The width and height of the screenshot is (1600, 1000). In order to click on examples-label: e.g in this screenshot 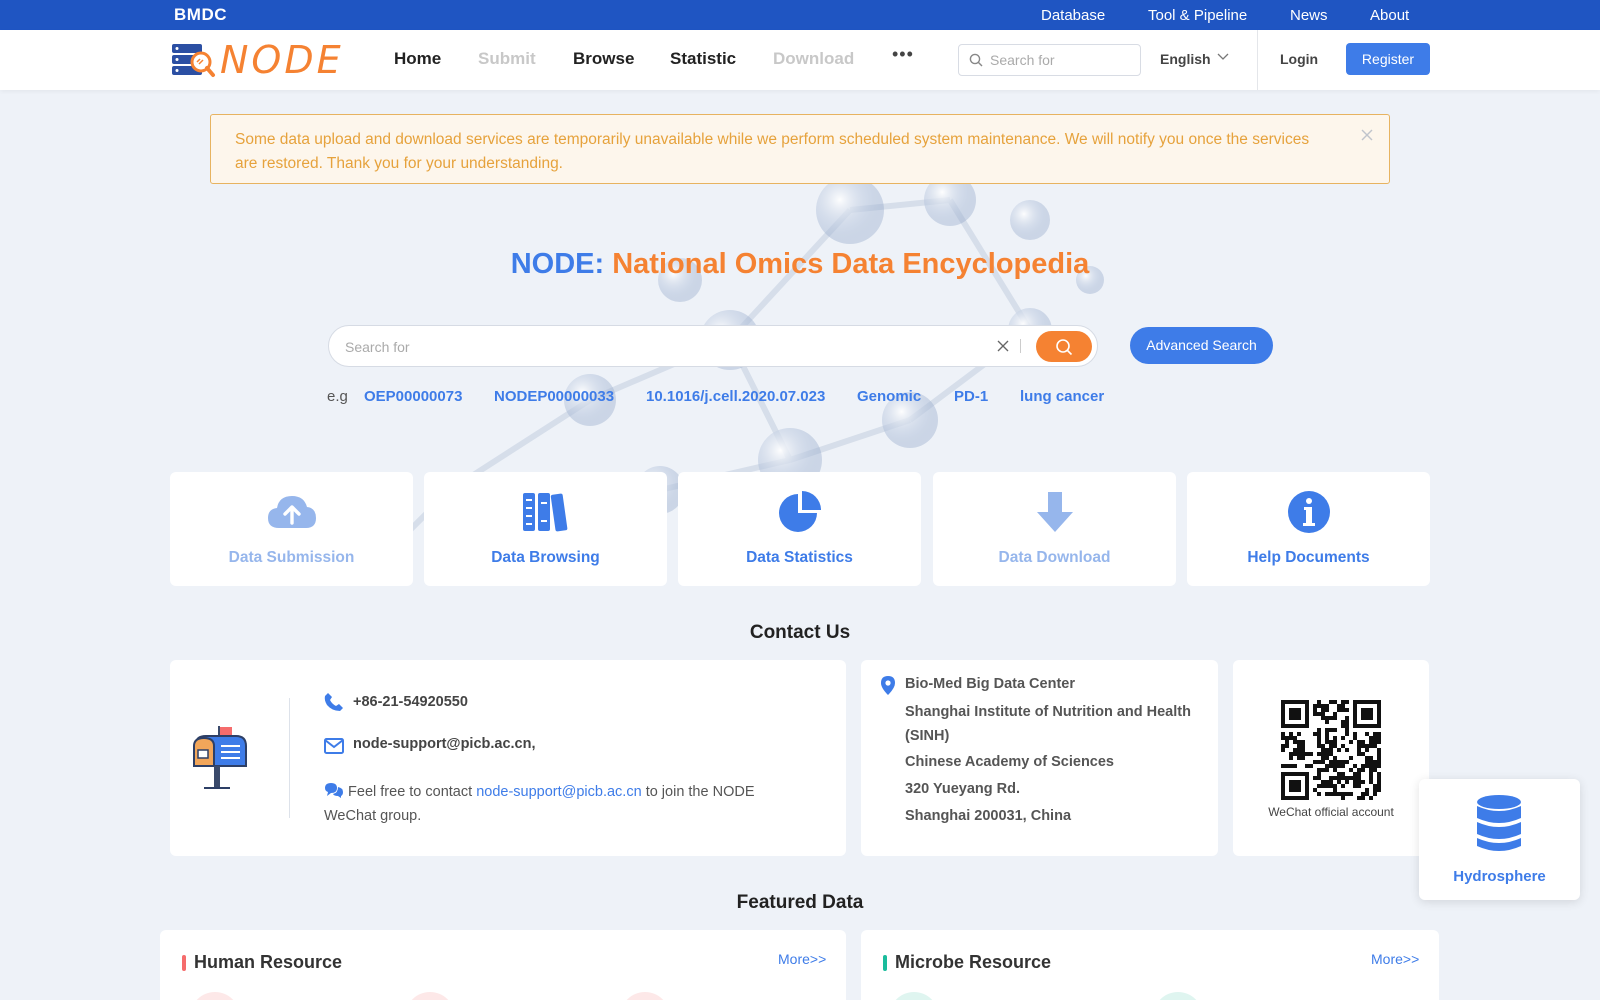, I will do `click(337, 396)`.